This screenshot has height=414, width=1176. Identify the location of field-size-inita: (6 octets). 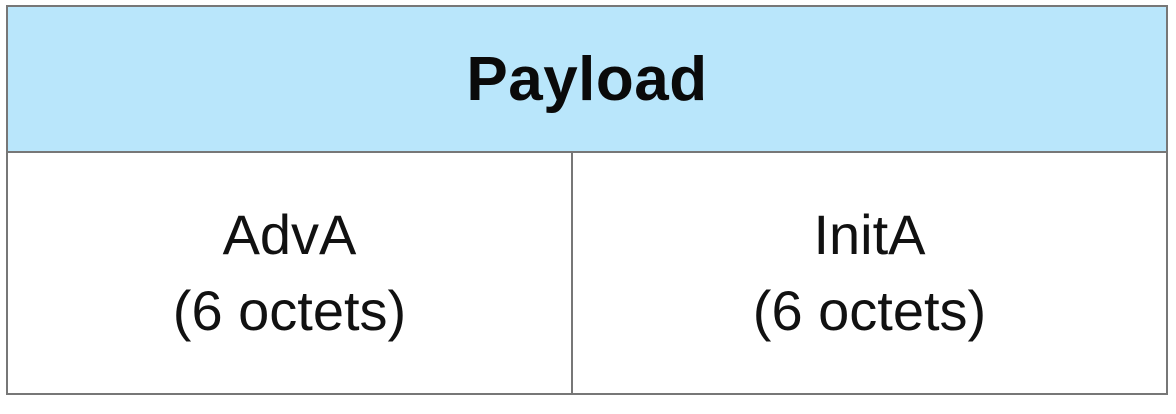
(869, 310).